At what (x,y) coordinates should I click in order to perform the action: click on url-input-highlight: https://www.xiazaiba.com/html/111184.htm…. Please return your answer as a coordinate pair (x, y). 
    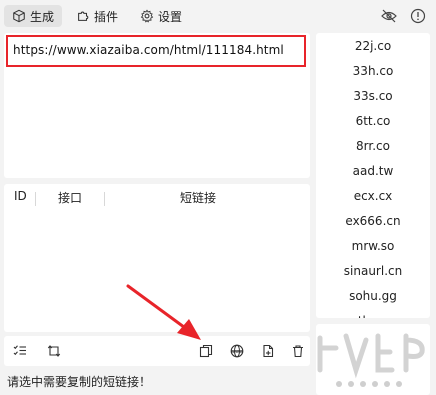
    Looking at the image, I should click on (156, 51).